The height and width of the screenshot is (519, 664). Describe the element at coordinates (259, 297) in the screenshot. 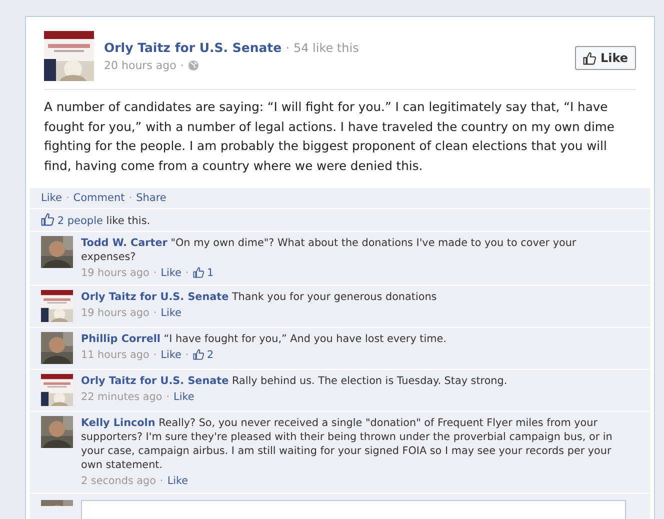

I see `comment-text: Orly Taitz for U.S. Senate Thank you for your generous donations` at that location.